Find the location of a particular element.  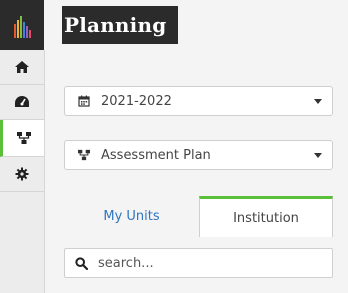

sidebar-item-dashboard is located at coordinates (22, 102).